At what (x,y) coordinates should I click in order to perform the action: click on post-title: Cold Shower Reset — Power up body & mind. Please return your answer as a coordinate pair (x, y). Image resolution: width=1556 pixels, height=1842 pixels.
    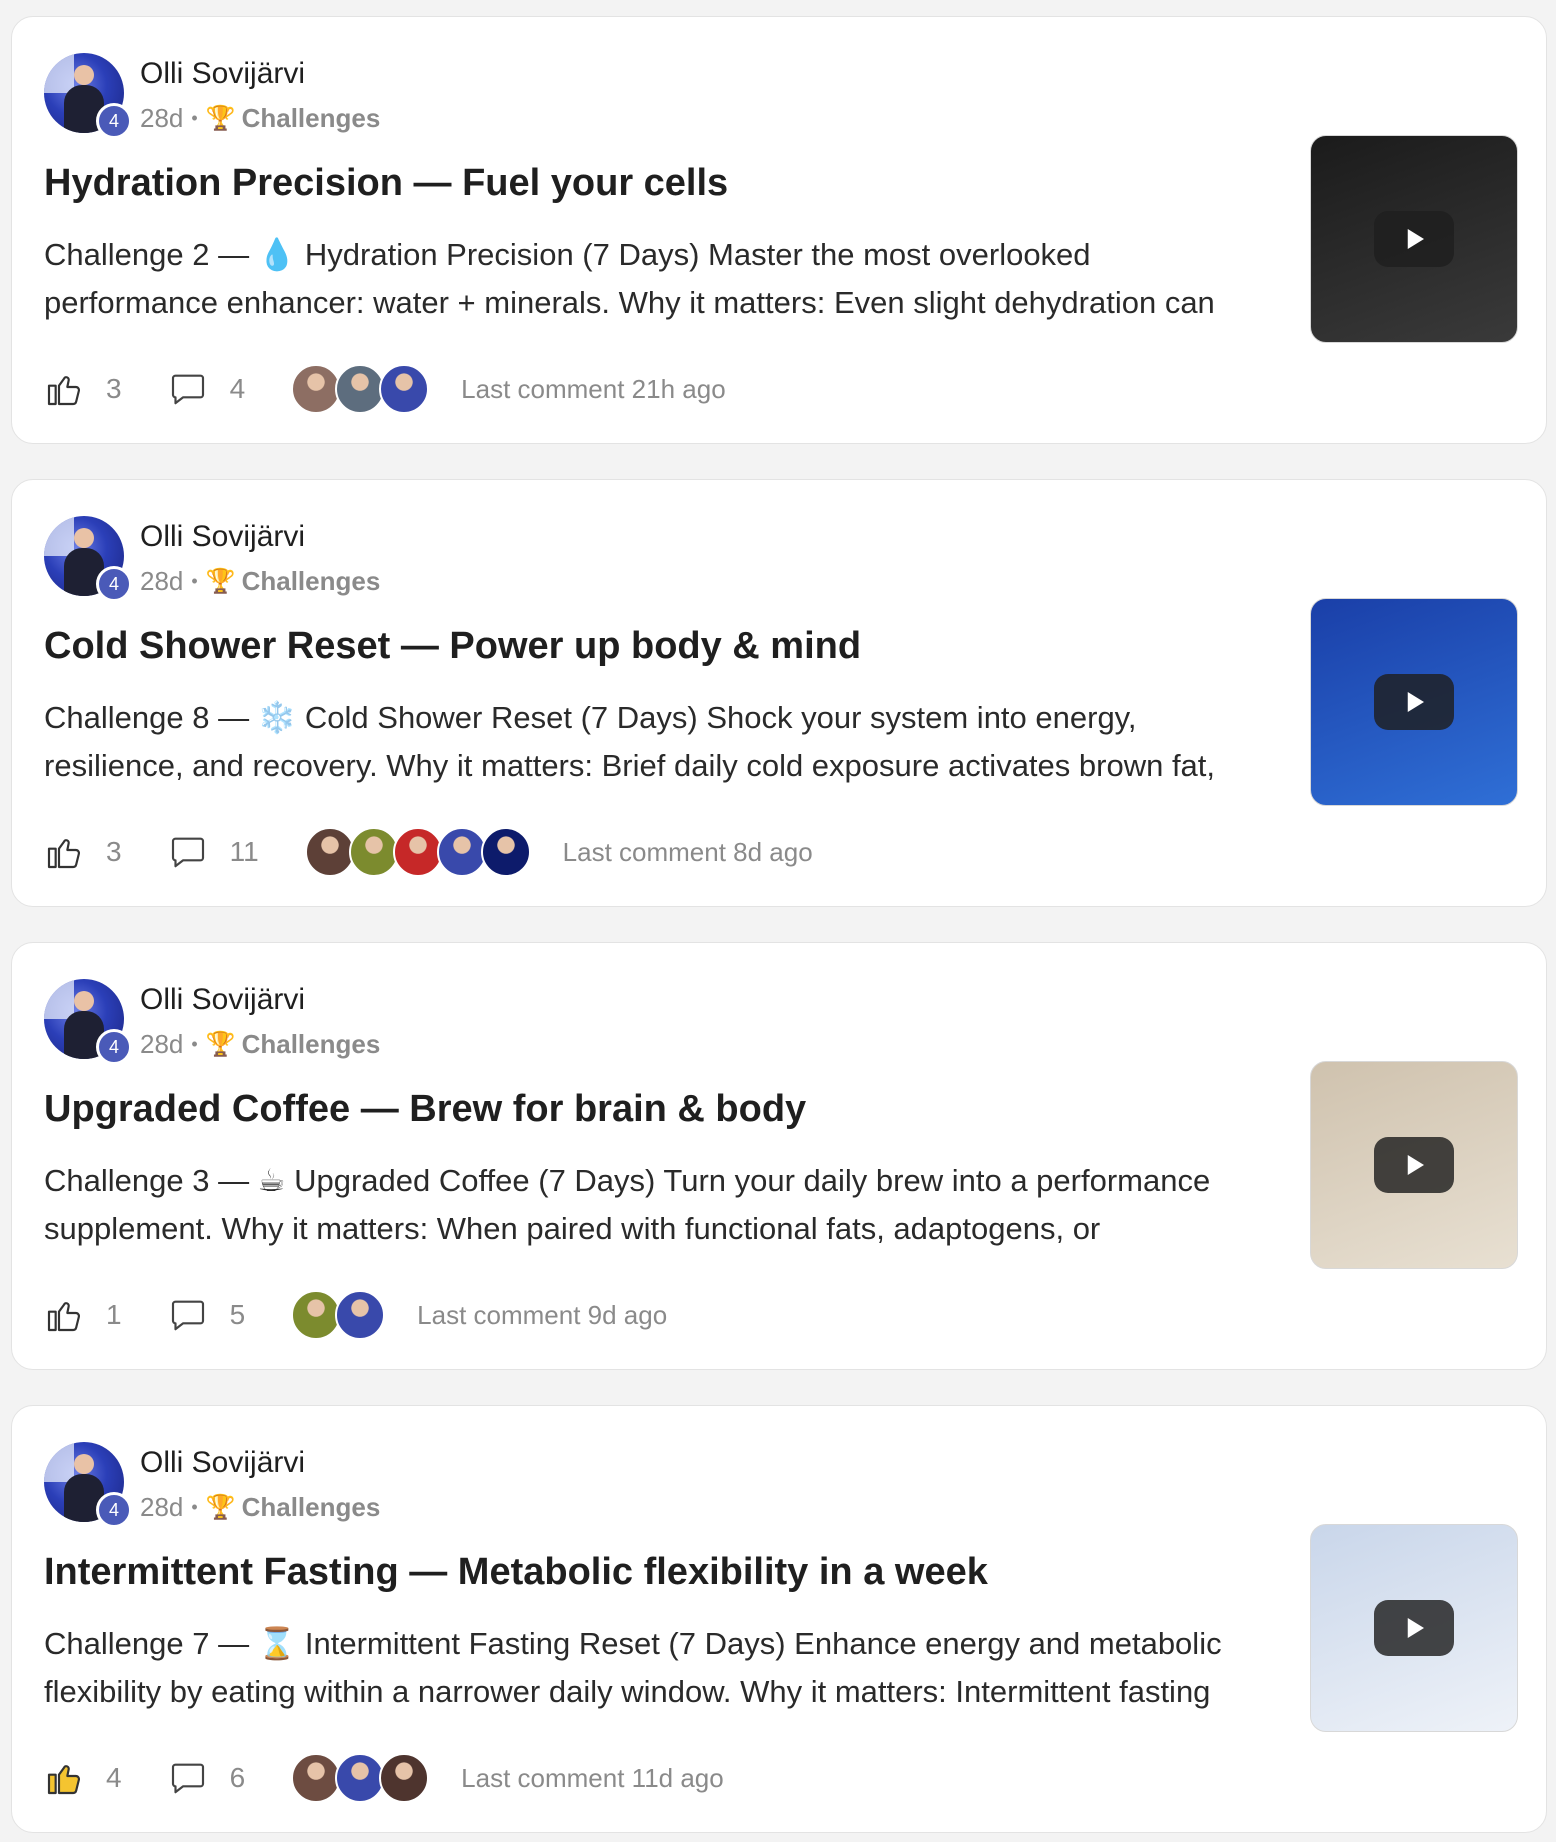
    Looking at the image, I should click on (452, 646).